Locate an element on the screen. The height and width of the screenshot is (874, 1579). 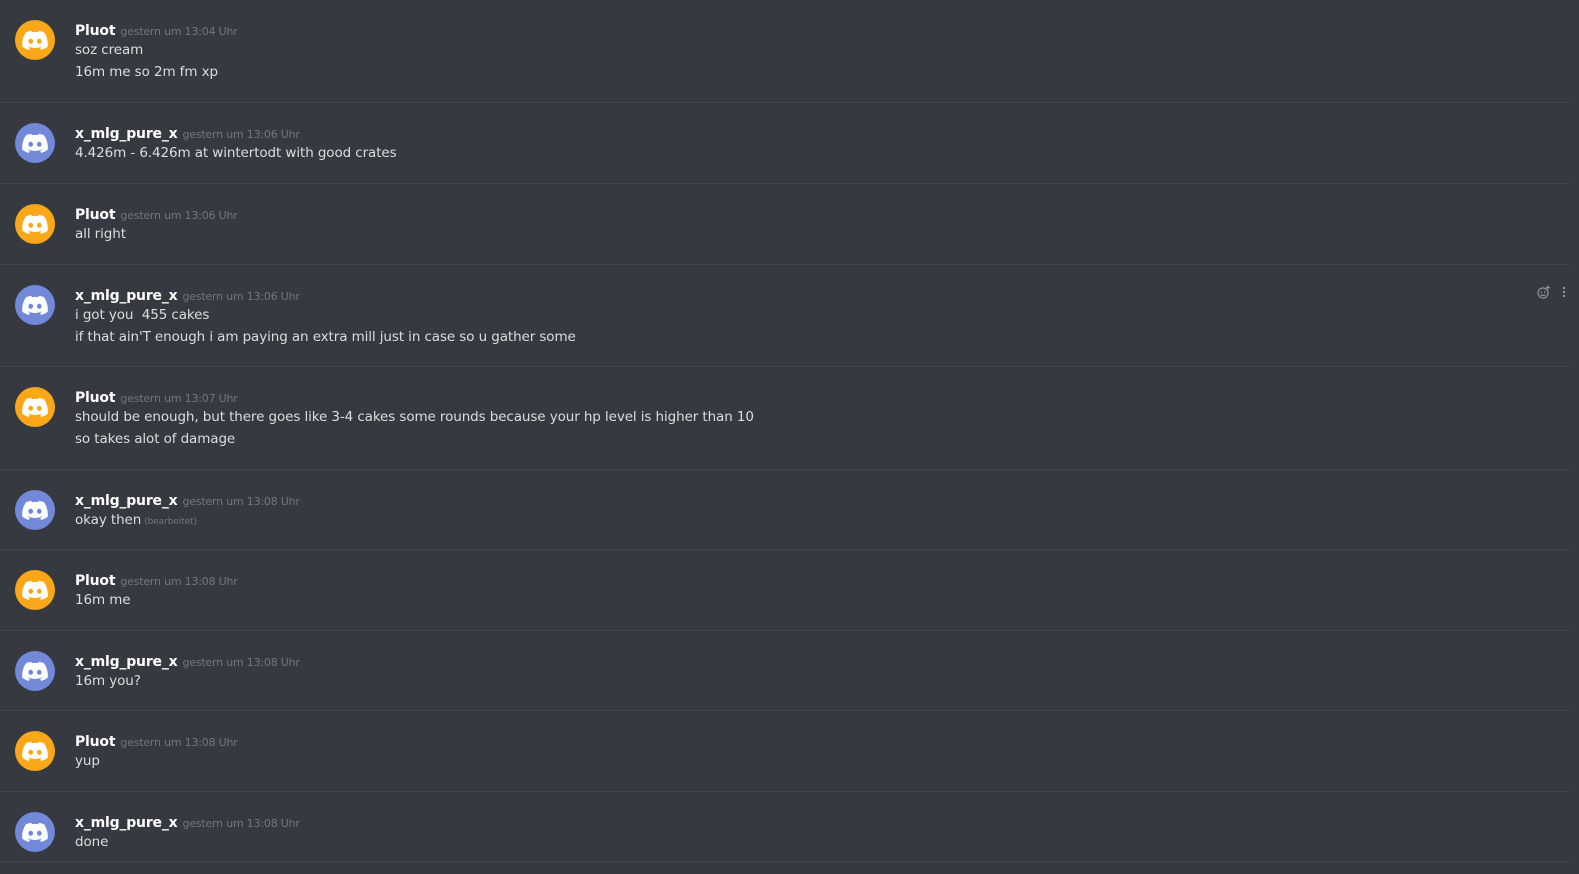
message-text: 16m me is located at coordinates (103, 600).